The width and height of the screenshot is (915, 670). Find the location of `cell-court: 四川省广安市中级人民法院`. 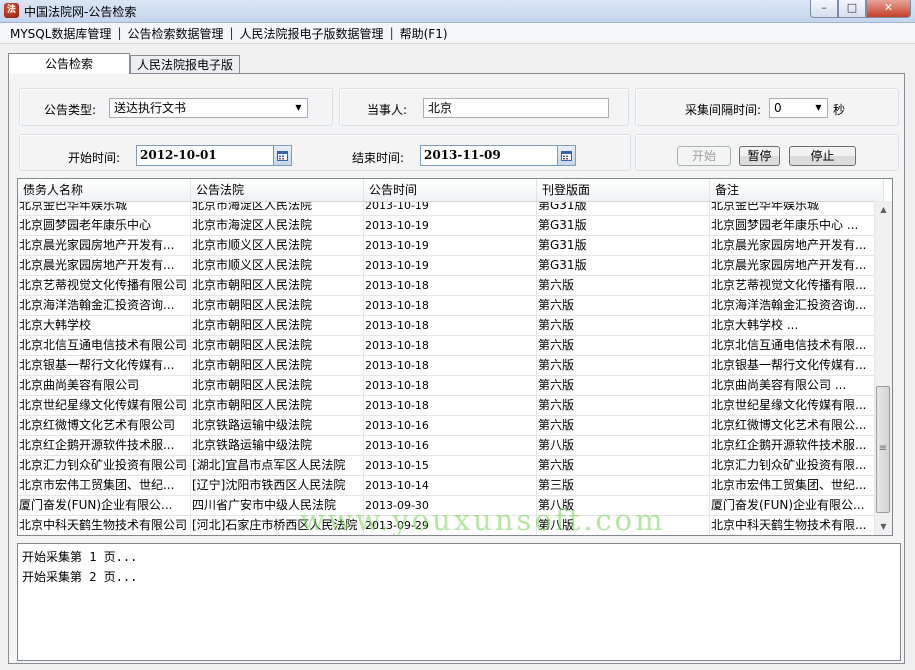

cell-court: 四川省广安市中级人民法院 is located at coordinates (277, 505).